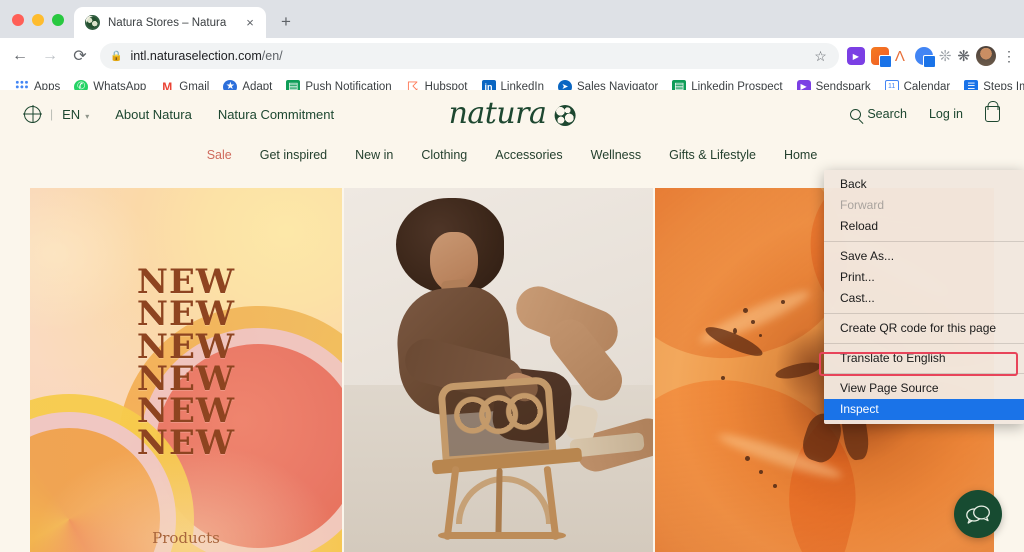 The image size is (1024, 552). I want to click on maximize-window-button, so click(58, 20).